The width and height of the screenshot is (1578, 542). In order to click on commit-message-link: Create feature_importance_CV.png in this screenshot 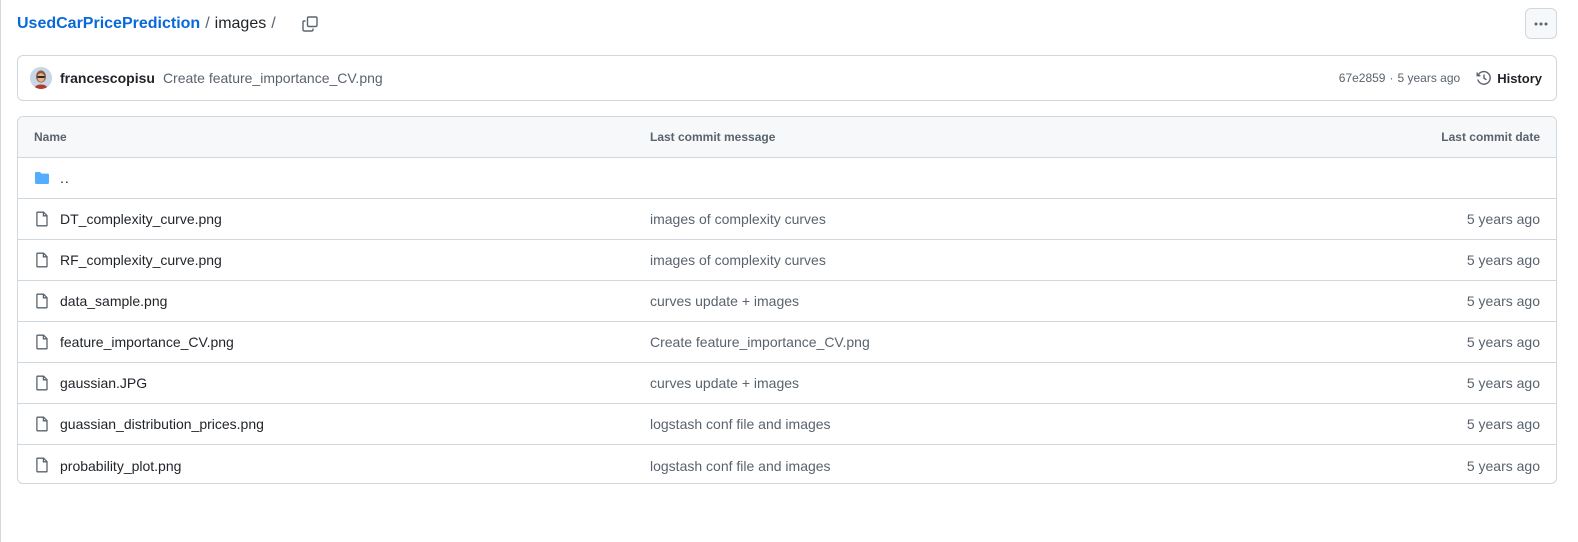, I will do `click(273, 78)`.